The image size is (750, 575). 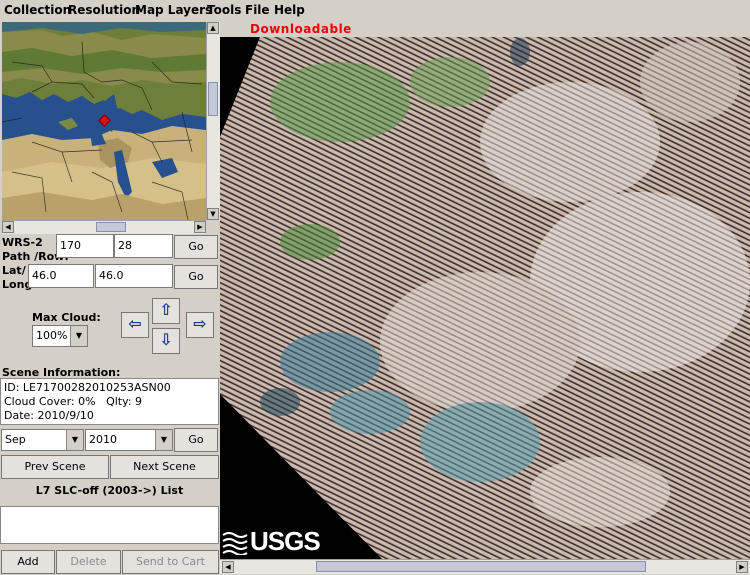 What do you see at coordinates (196, 277) in the screenshot?
I see `lat-long-go-button: Go` at bounding box center [196, 277].